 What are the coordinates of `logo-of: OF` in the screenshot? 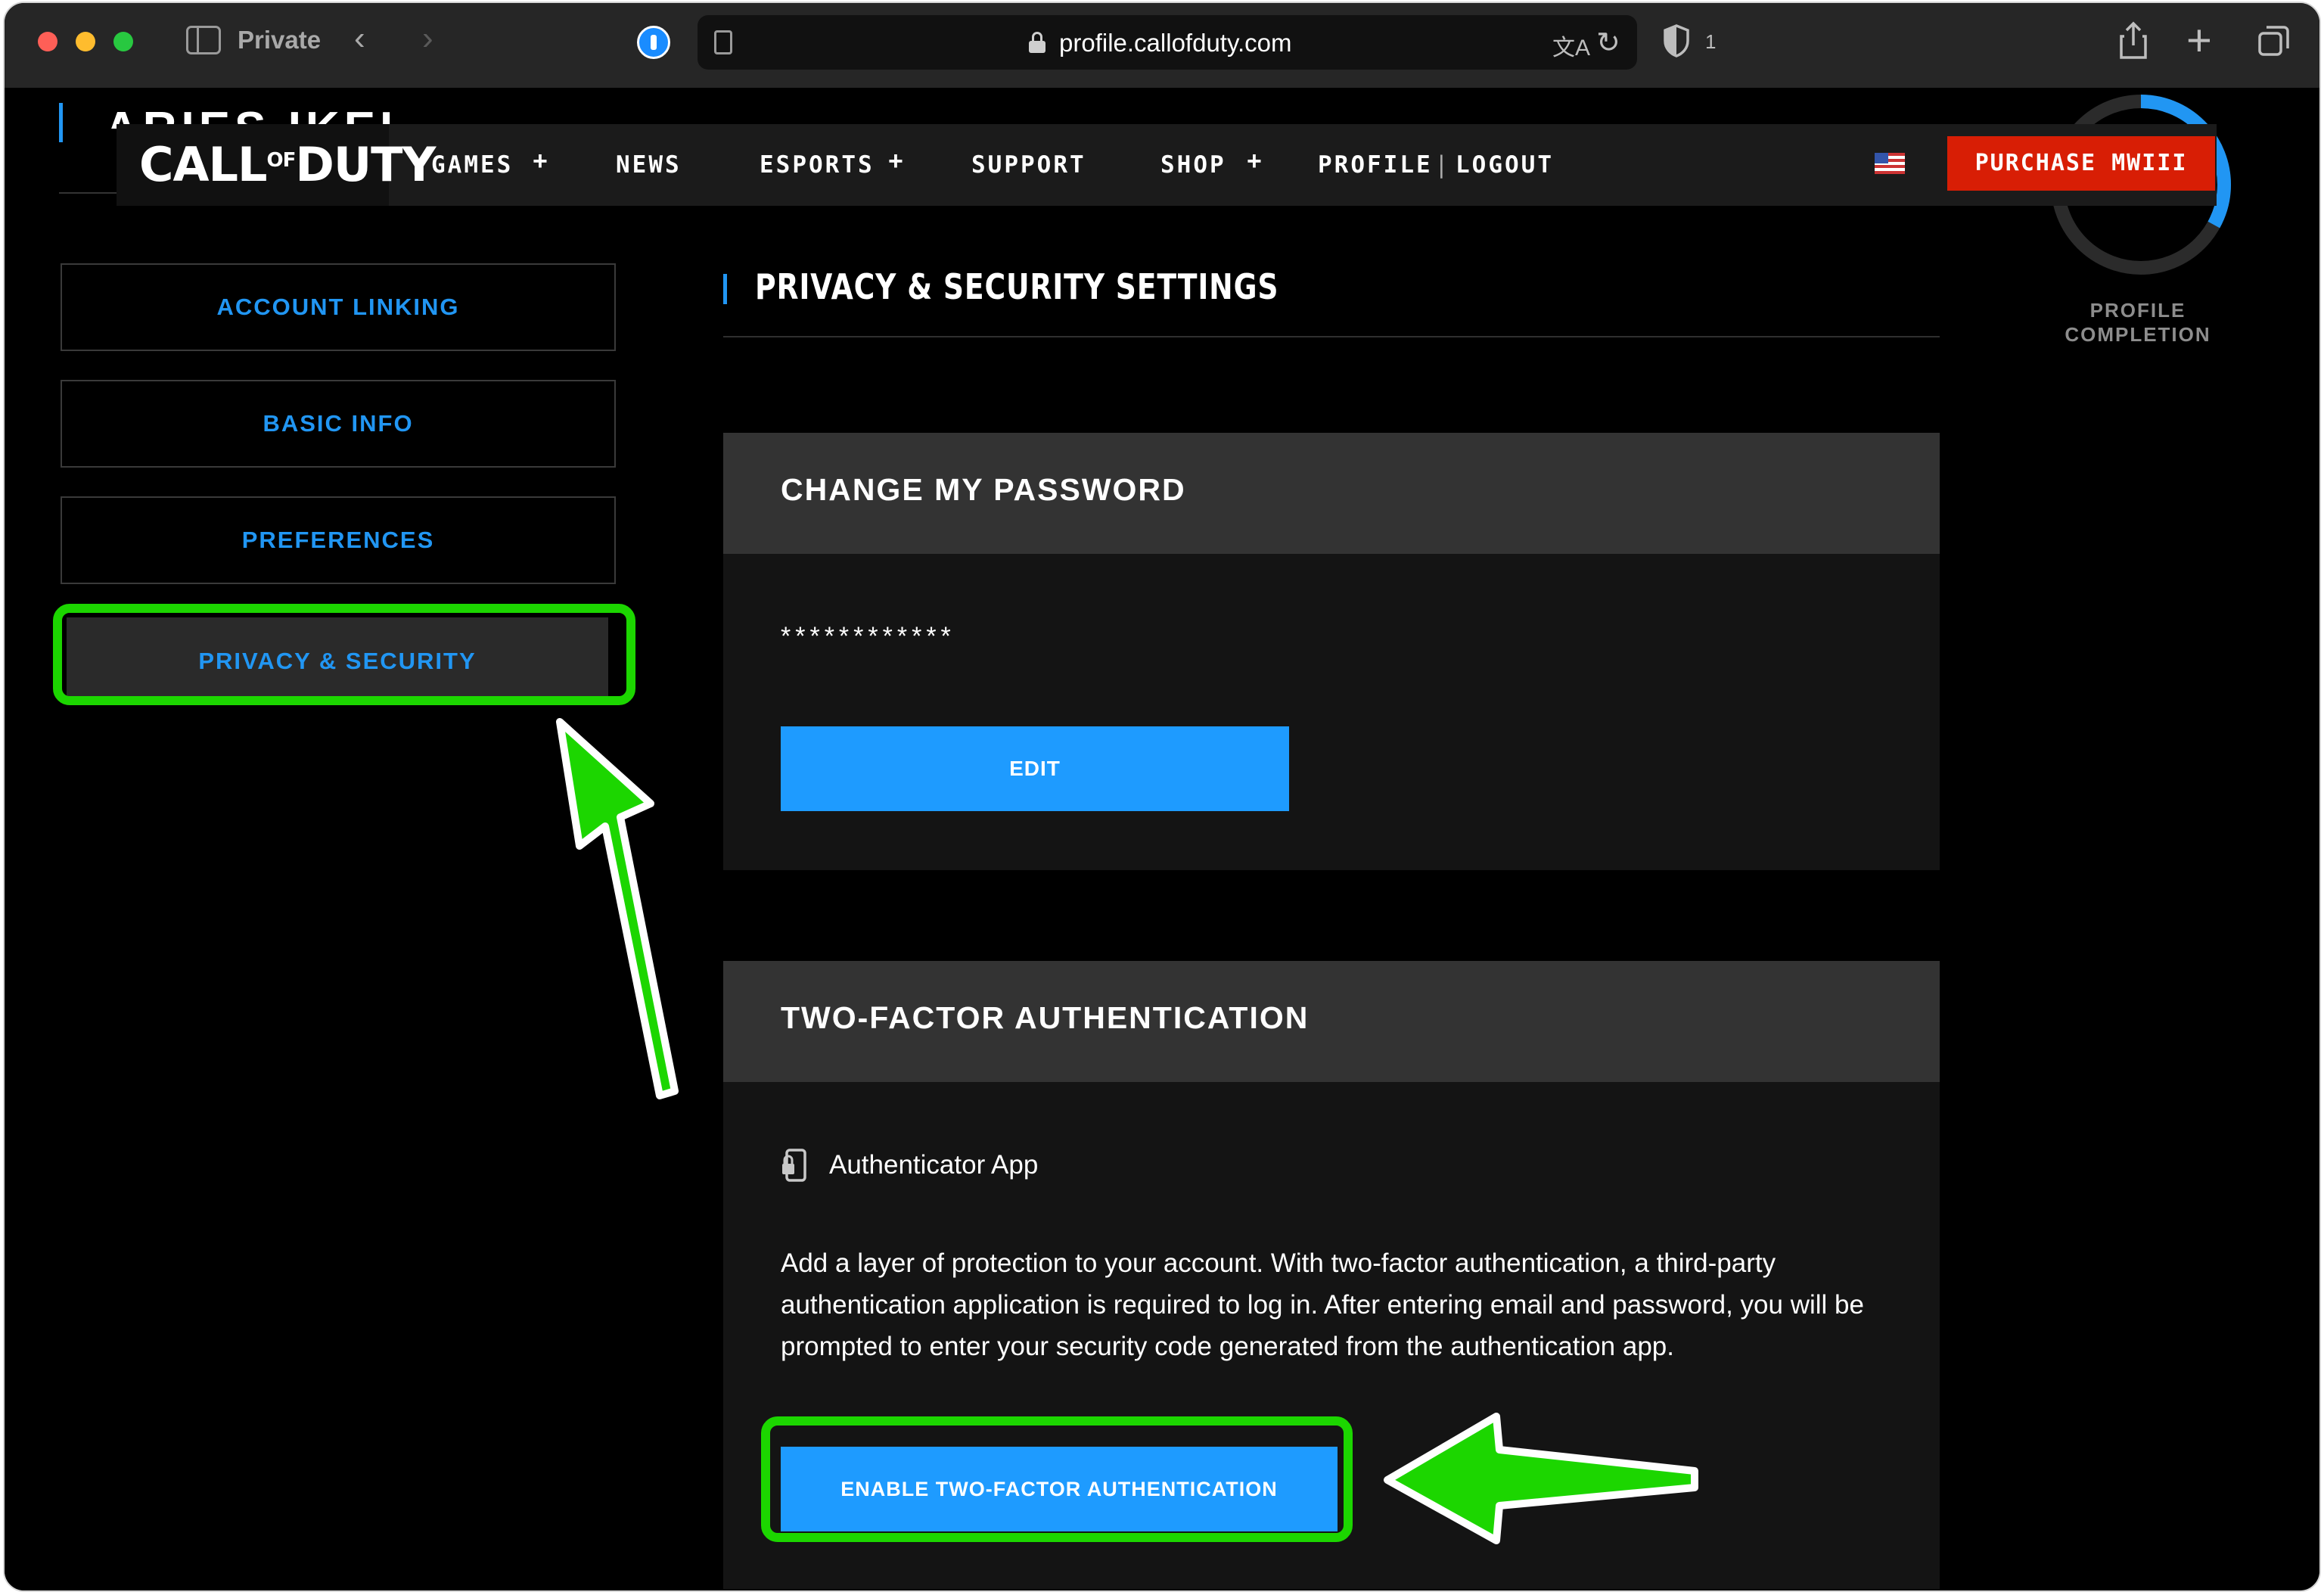 It's located at (281, 160).